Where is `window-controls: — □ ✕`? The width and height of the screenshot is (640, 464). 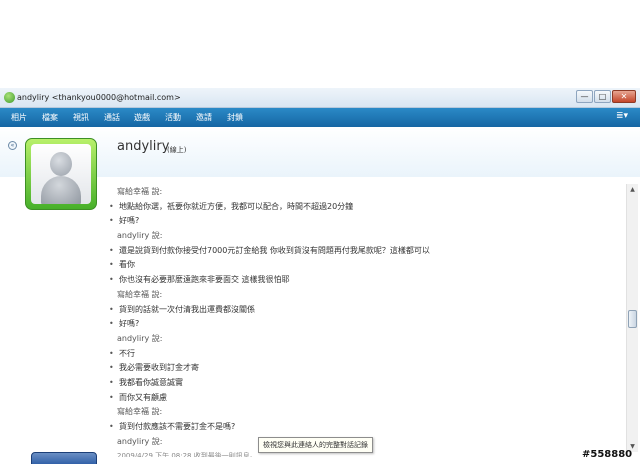 window-controls: — □ ✕ is located at coordinates (606, 96).